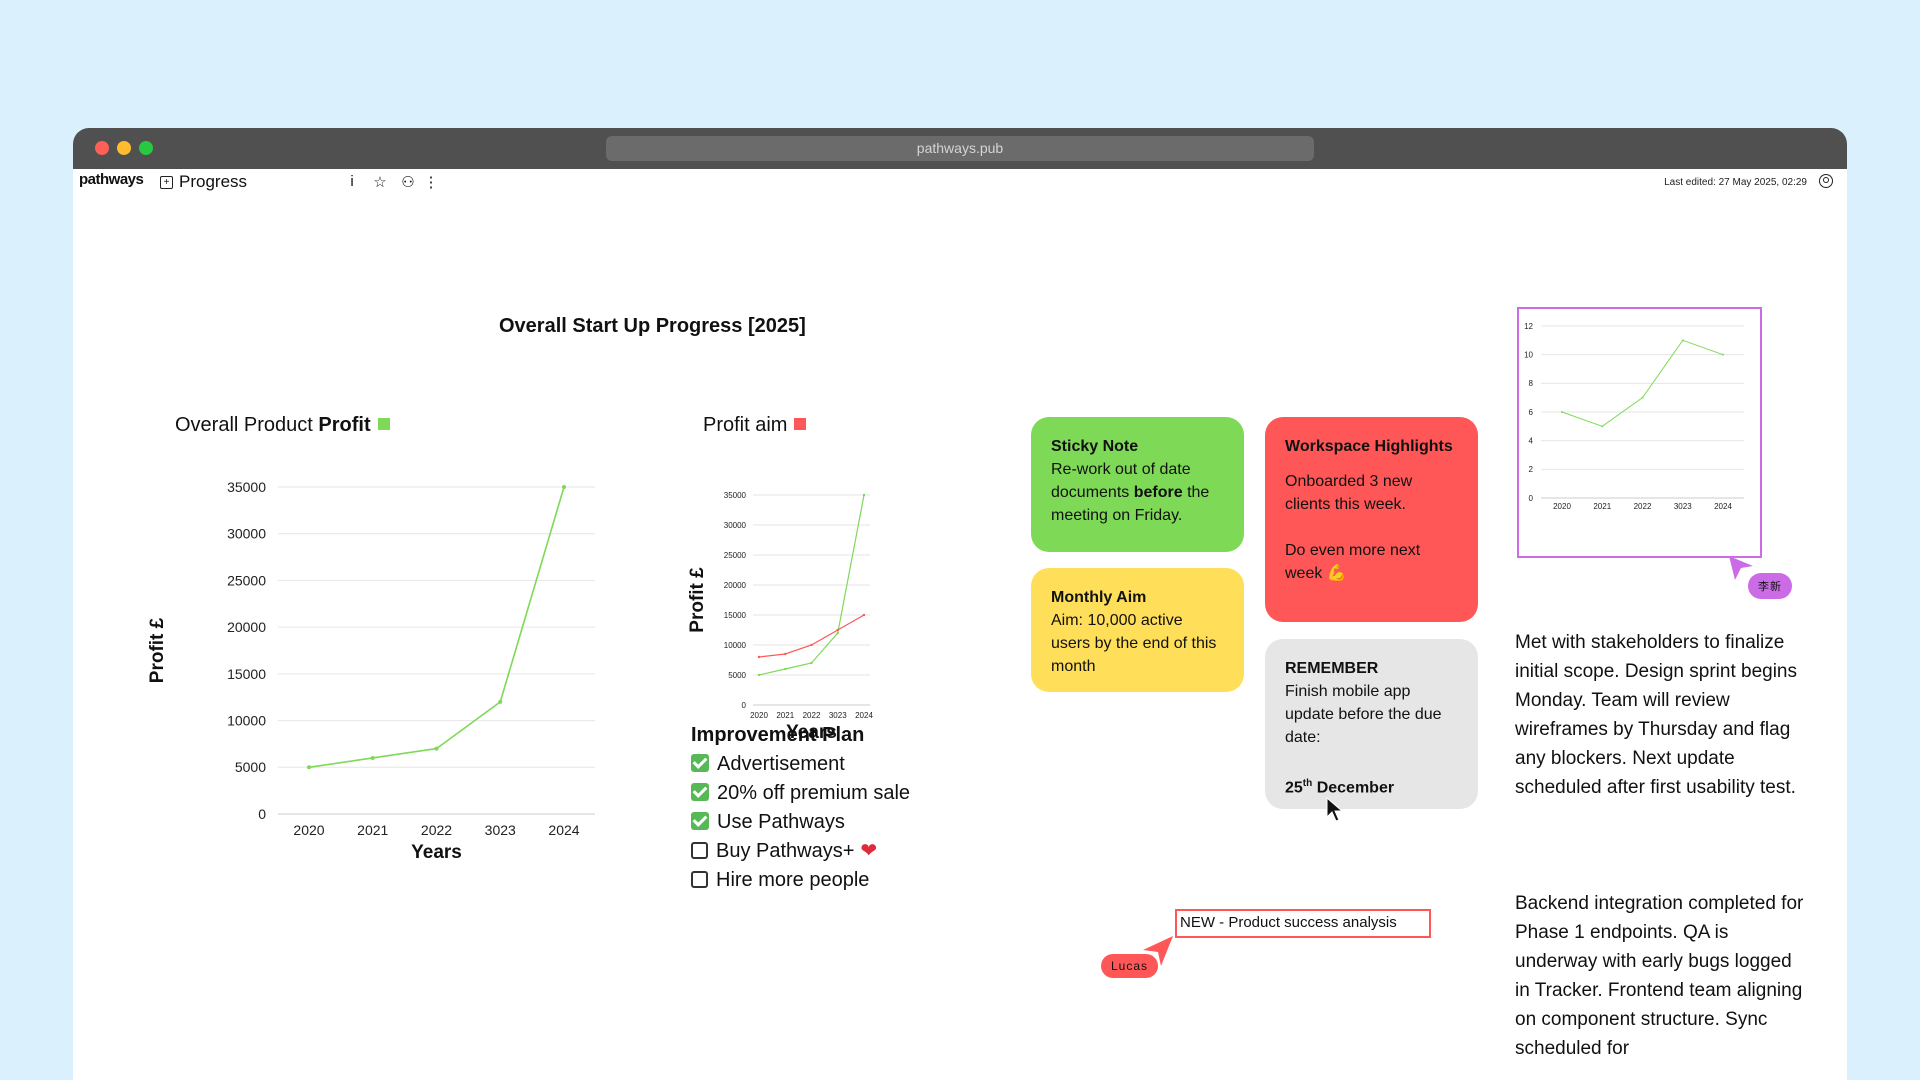 The height and width of the screenshot is (1080, 1920). I want to click on more-vertical-icon: ⋮, so click(431, 182).